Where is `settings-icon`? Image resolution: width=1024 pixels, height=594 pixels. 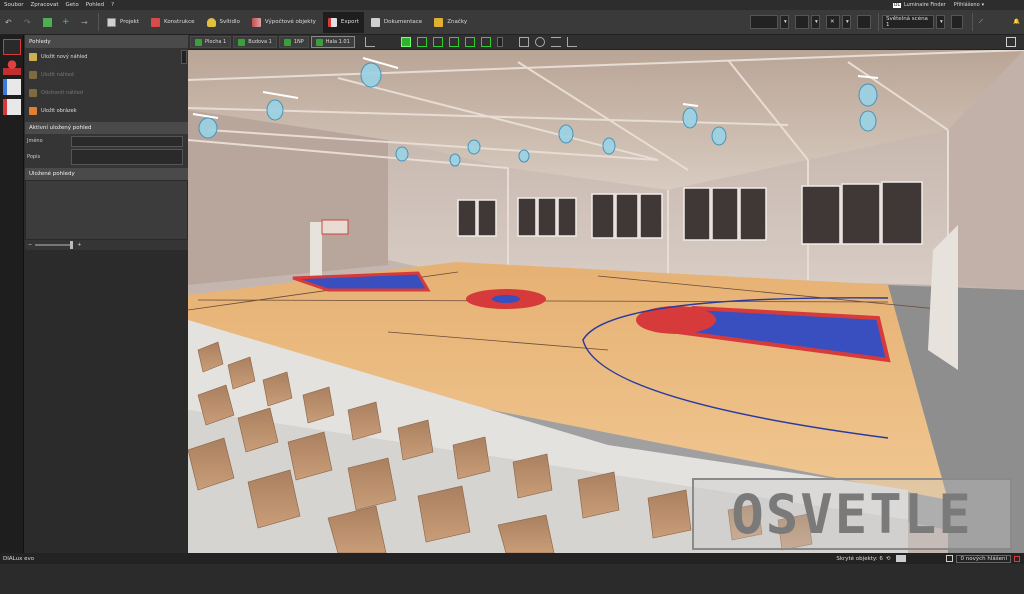 settings-icon is located at coordinates (957, 22).